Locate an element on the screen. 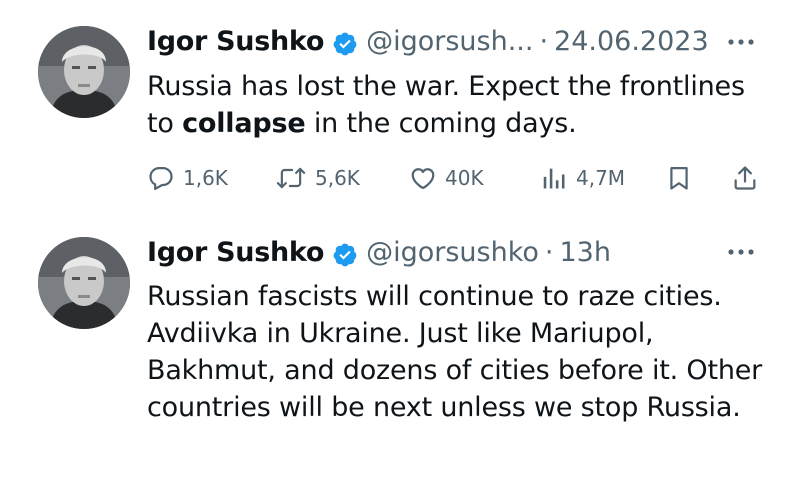 This screenshot has height=481, width=800. tweet-text-bold: collapse is located at coordinates (244, 123).